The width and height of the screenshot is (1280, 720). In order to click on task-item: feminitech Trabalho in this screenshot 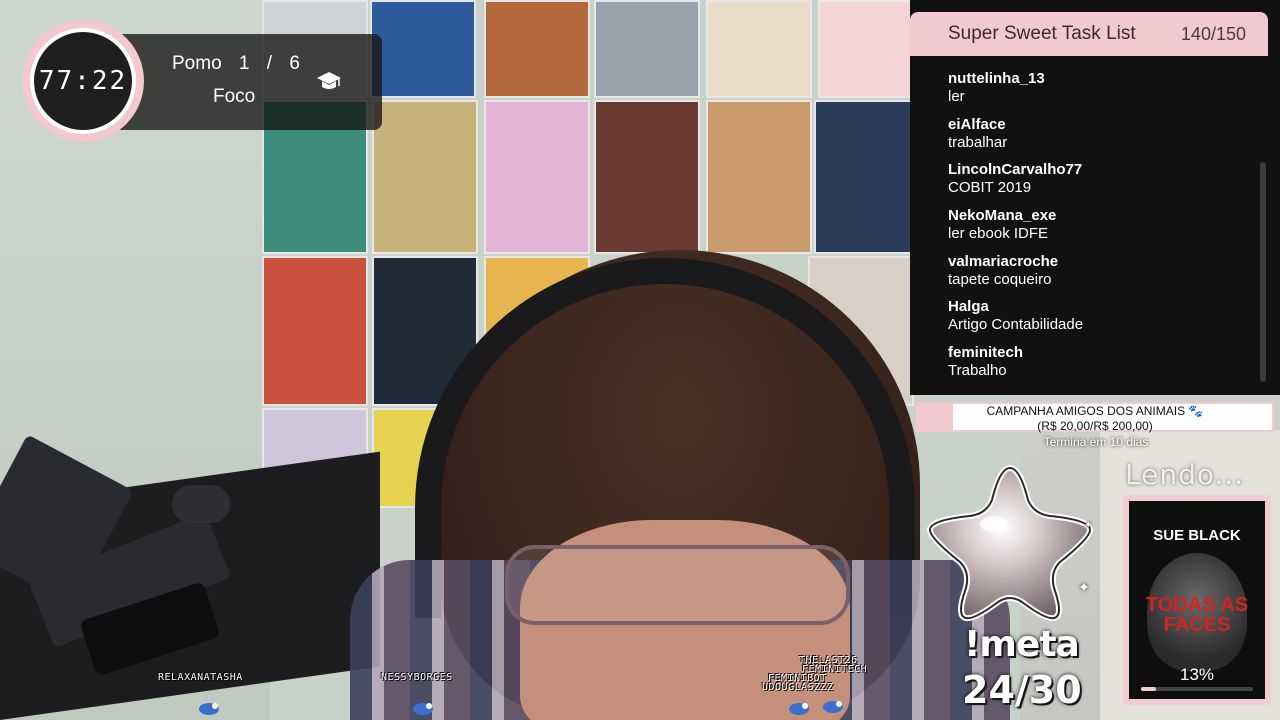, I will do `click(1089, 359)`.